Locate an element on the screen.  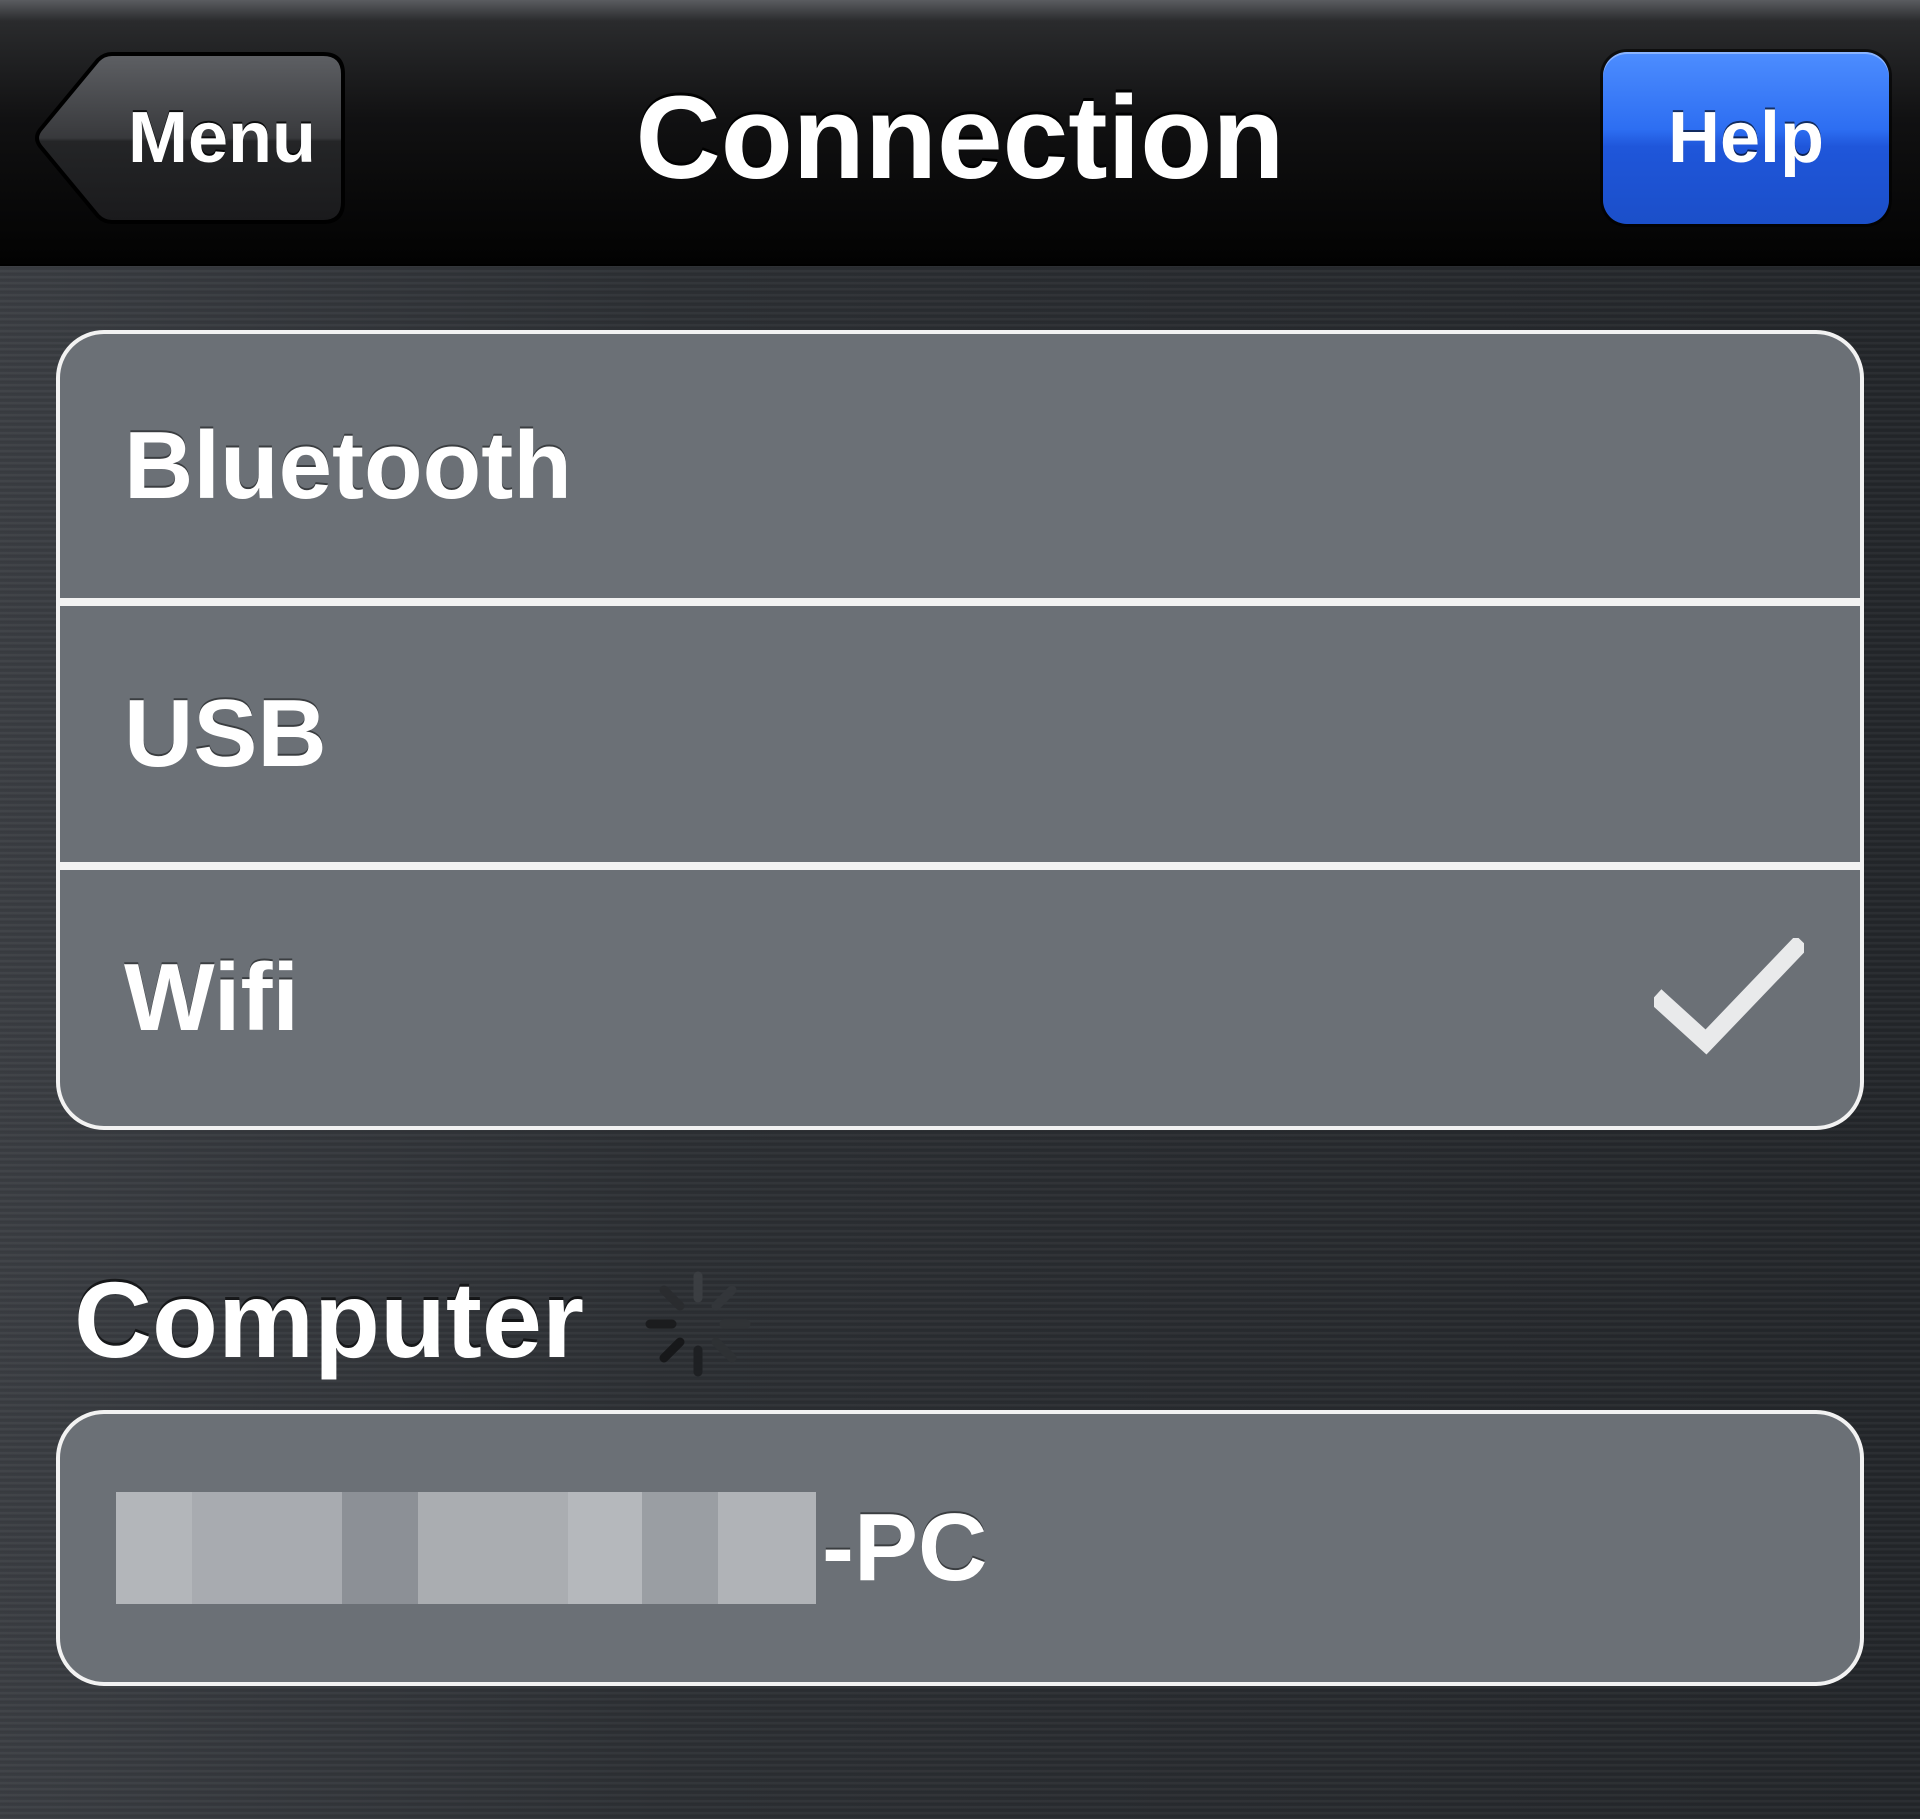
option-label: USB is located at coordinates (225, 733).